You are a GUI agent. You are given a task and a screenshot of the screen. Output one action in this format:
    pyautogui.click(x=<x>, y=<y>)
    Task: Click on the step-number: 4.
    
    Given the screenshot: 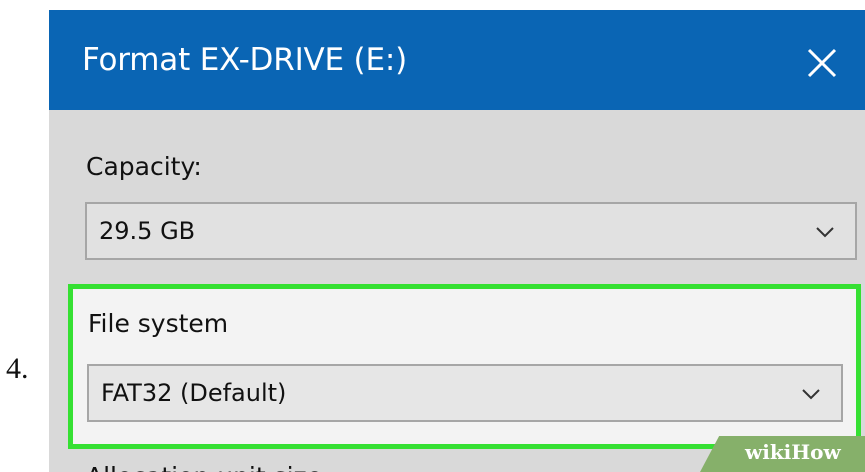 What is the action you would take?
    pyautogui.click(x=17, y=368)
    